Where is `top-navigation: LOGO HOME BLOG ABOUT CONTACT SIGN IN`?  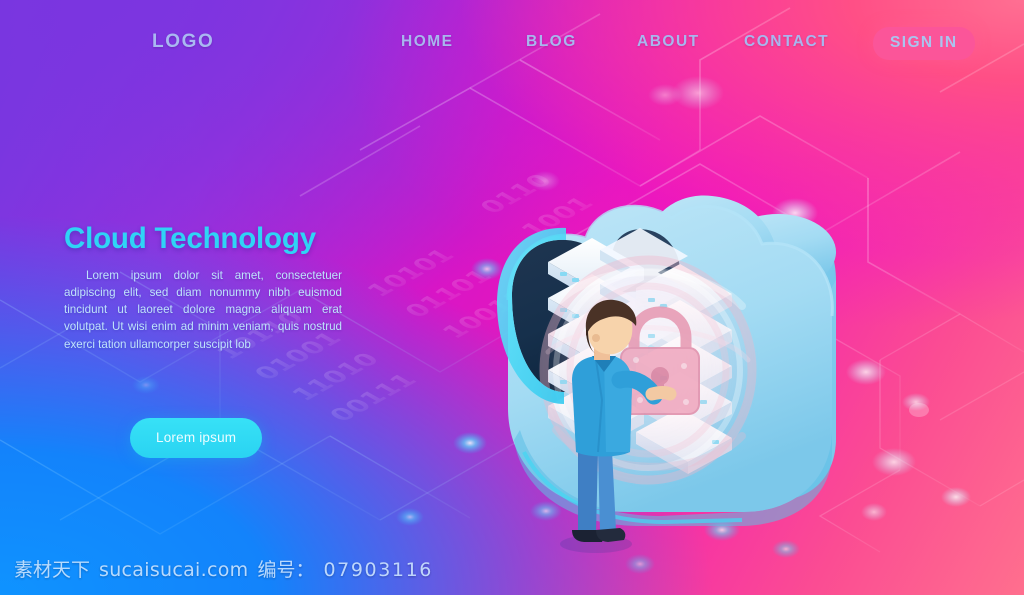
top-navigation: LOGO HOME BLOG ABOUT CONTACT SIGN IN is located at coordinates (512, 43).